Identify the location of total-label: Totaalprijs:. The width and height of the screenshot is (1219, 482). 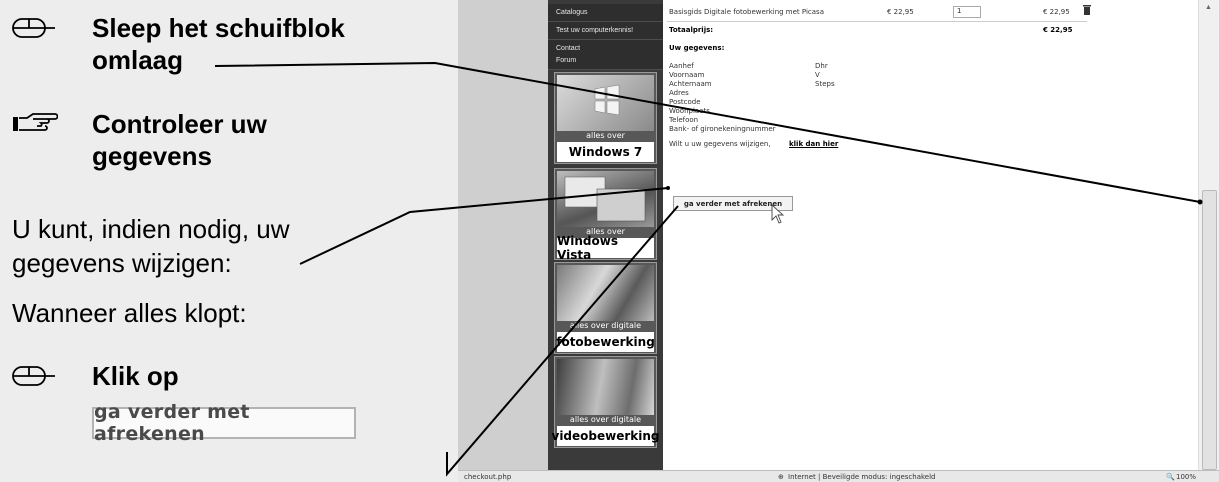
(691, 30).